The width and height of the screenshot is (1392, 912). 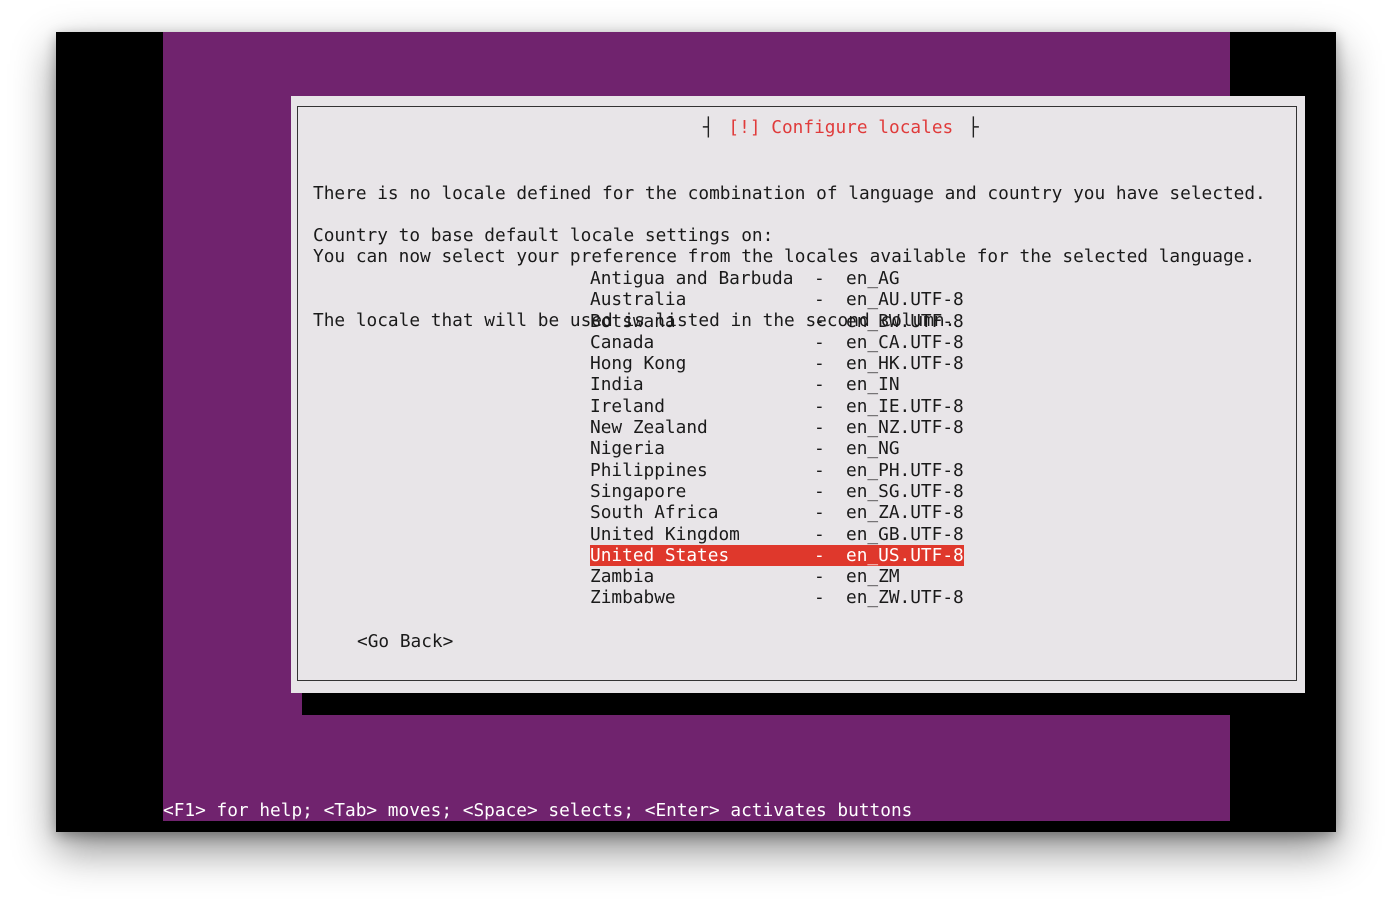 I want to click on dialog-title: [!] Configure locales, so click(x=841, y=128).